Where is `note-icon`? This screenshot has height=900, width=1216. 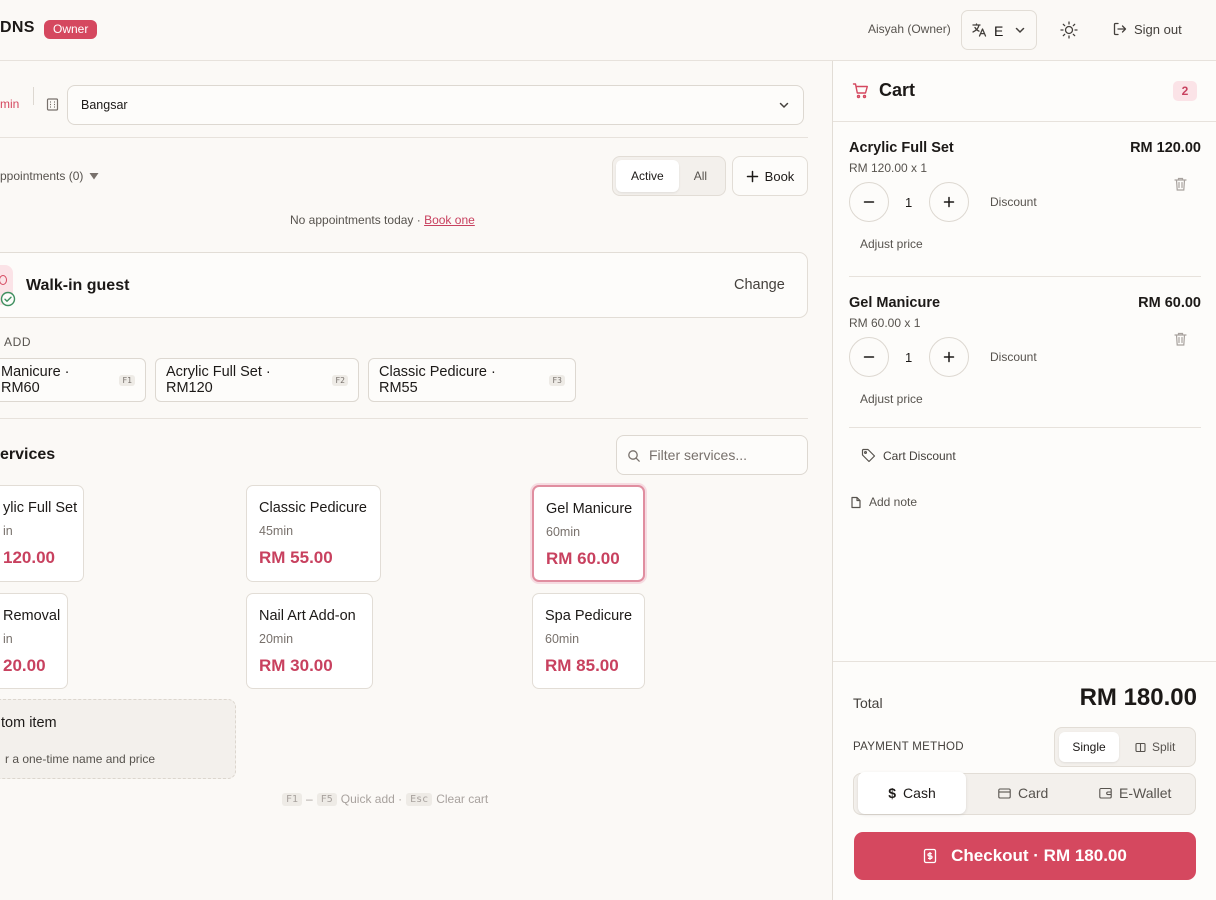
note-icon is located at coordinates (856, 502).